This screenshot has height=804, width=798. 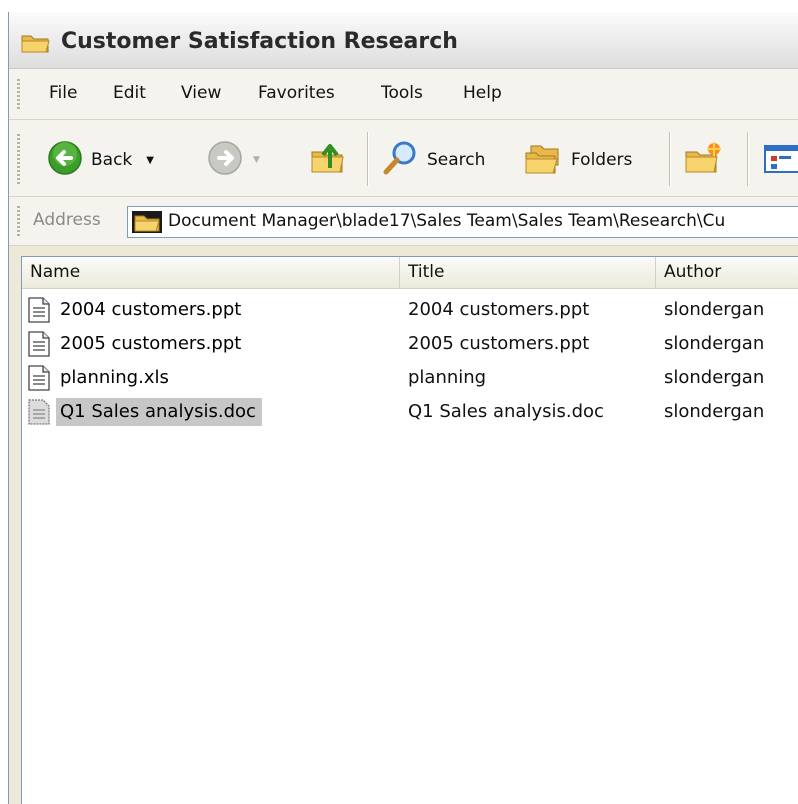 I want to click on up-folder-button, so click(x=328, y=160).